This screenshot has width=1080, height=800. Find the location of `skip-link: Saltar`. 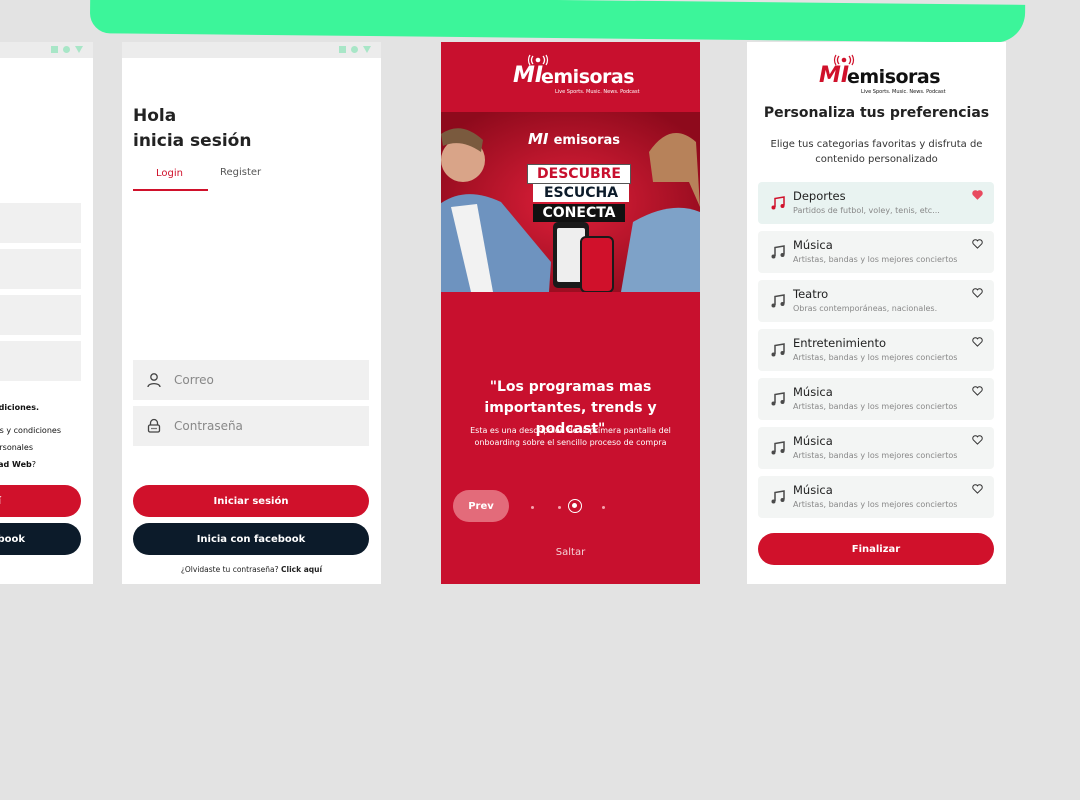

skip-link: Saltar is located at coordinates (570, 552).